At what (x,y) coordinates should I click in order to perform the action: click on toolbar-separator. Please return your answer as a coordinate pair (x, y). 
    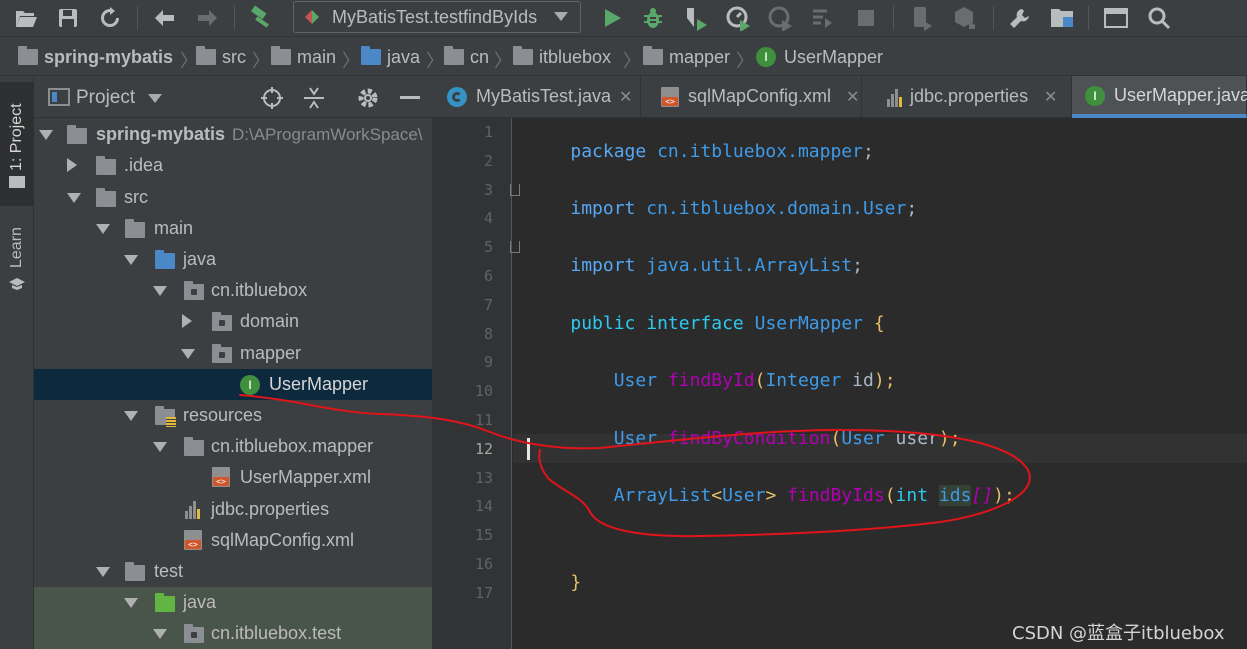
    Looking at the image, I should click on (993, 18).